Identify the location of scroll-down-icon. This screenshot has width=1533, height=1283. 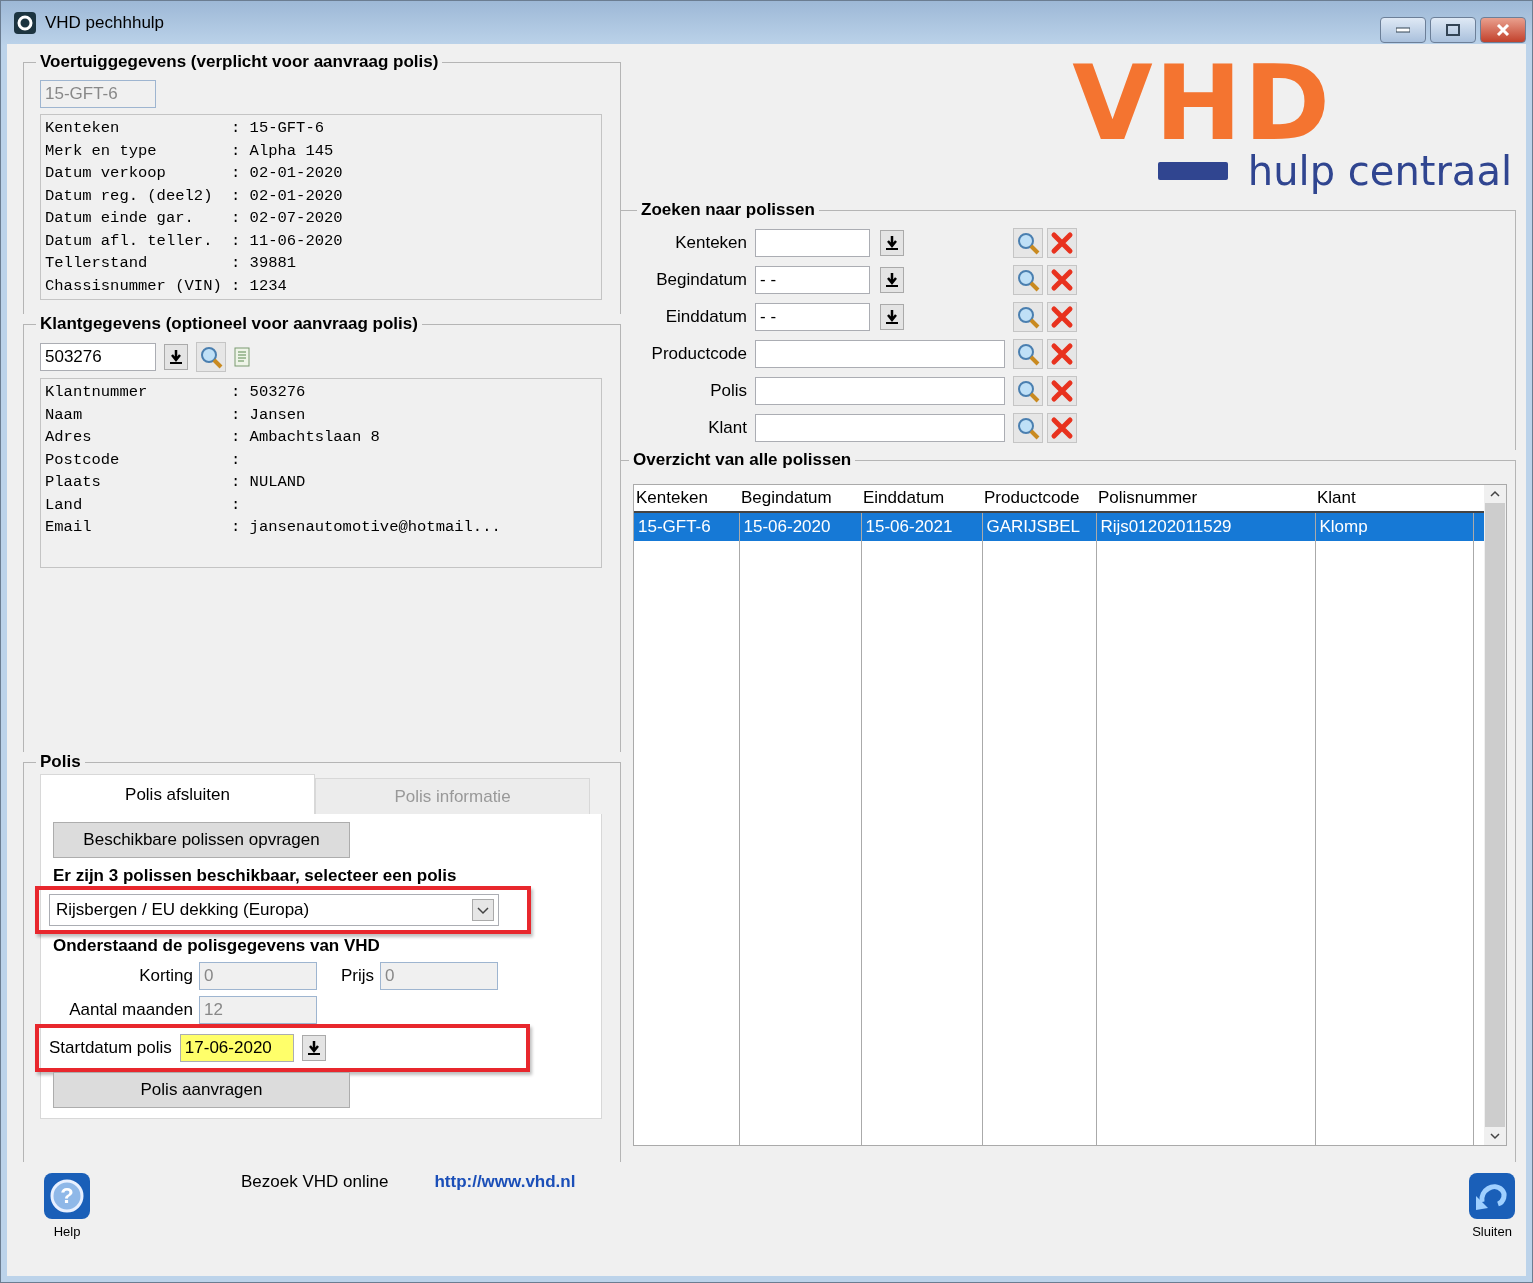
(1495, 1136).